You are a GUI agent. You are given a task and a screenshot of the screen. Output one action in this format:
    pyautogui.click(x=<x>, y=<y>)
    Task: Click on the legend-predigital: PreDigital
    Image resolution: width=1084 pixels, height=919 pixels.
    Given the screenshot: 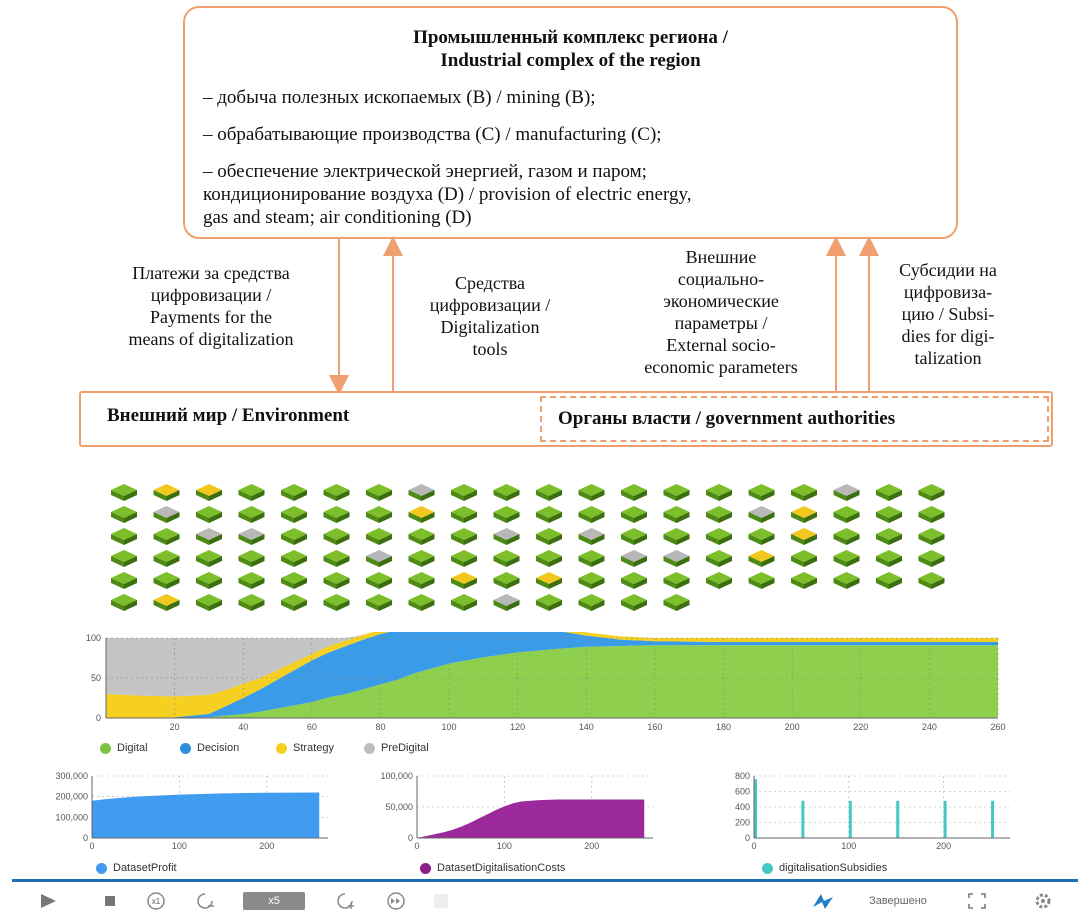 What is the action you would take?
    pyautogui.click(x=396, y=748)
    